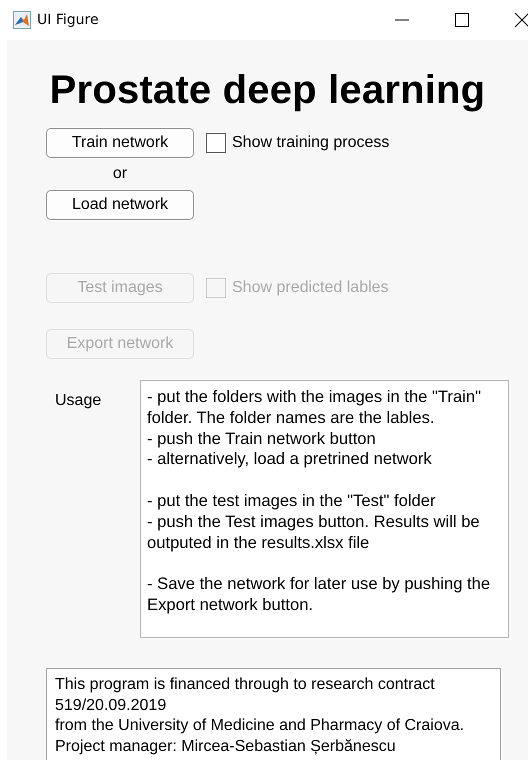  Describe the element at coordinates (260, 726) in the screenshot. I see `info-line: from the University of Medicine and Pharmacy of Craiova.` at that location.